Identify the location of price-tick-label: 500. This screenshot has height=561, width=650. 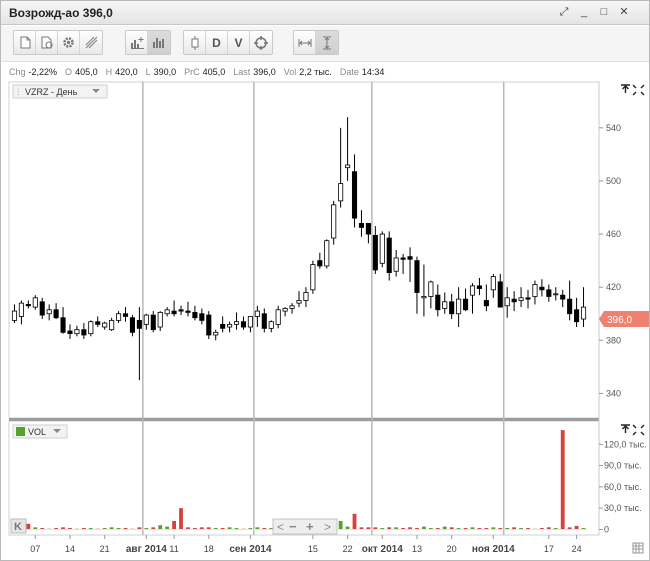
(613, 181).